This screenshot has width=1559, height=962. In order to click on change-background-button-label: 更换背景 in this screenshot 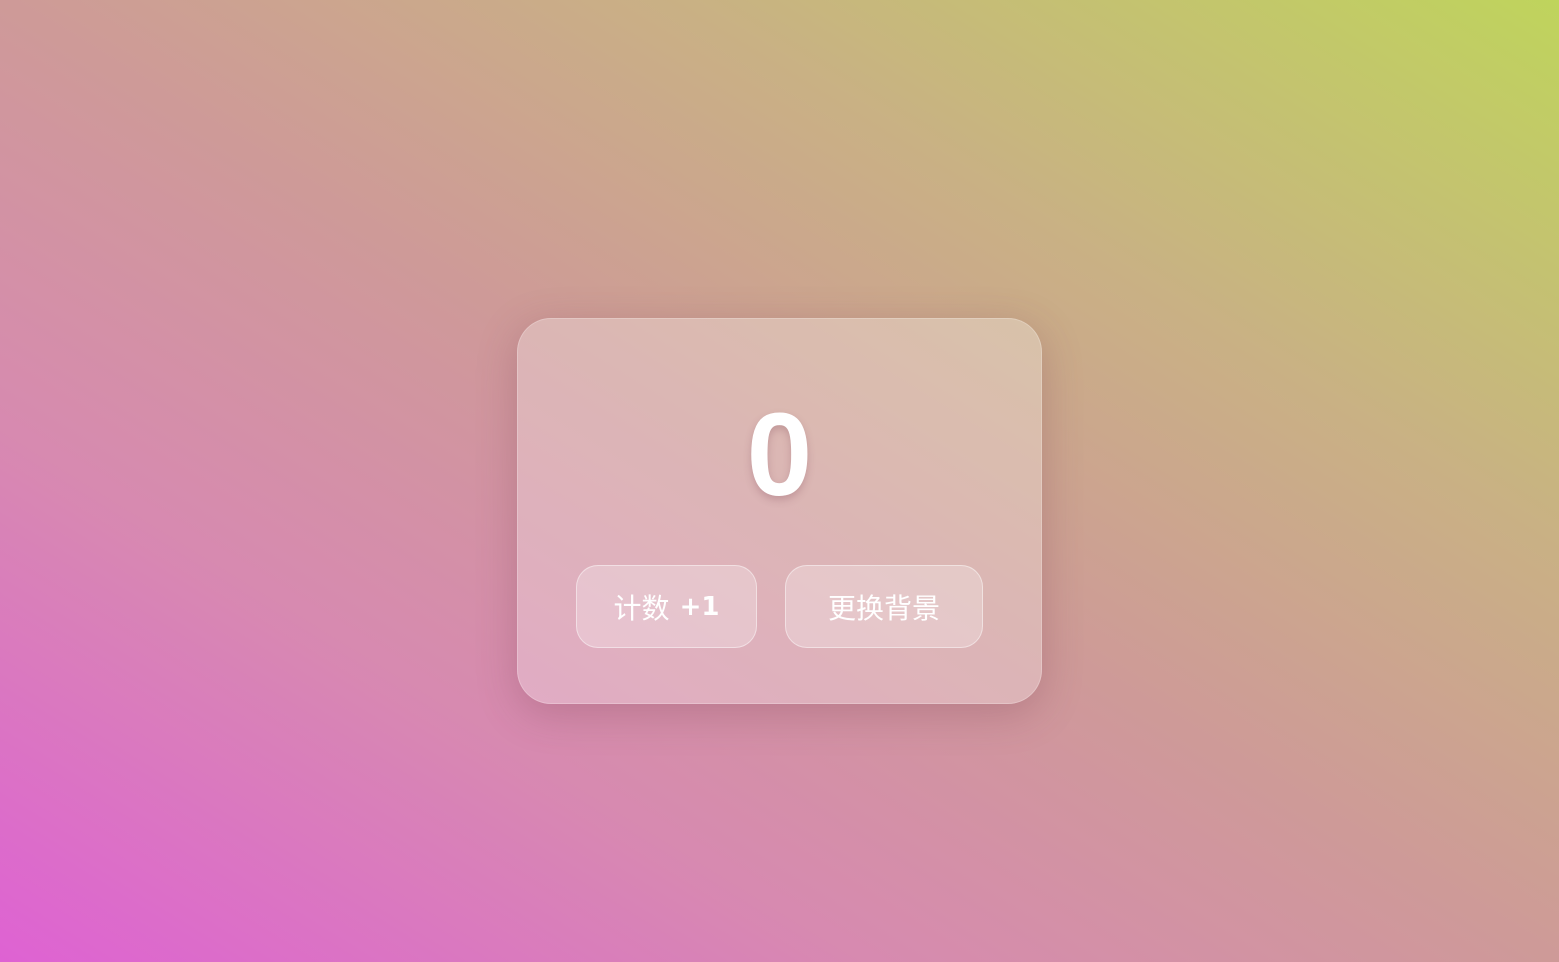, I will do `click(883, 608)`.